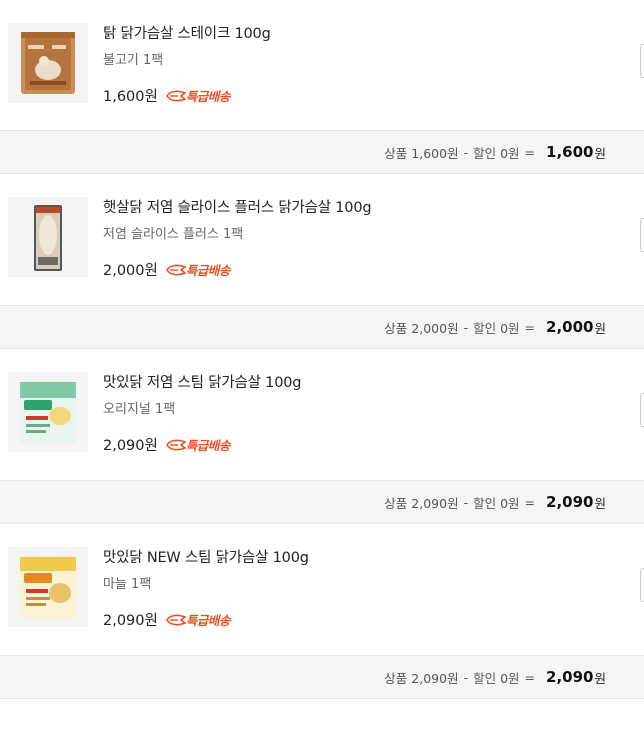  I want to click on product-image-steak-pack, so click(48, 63).